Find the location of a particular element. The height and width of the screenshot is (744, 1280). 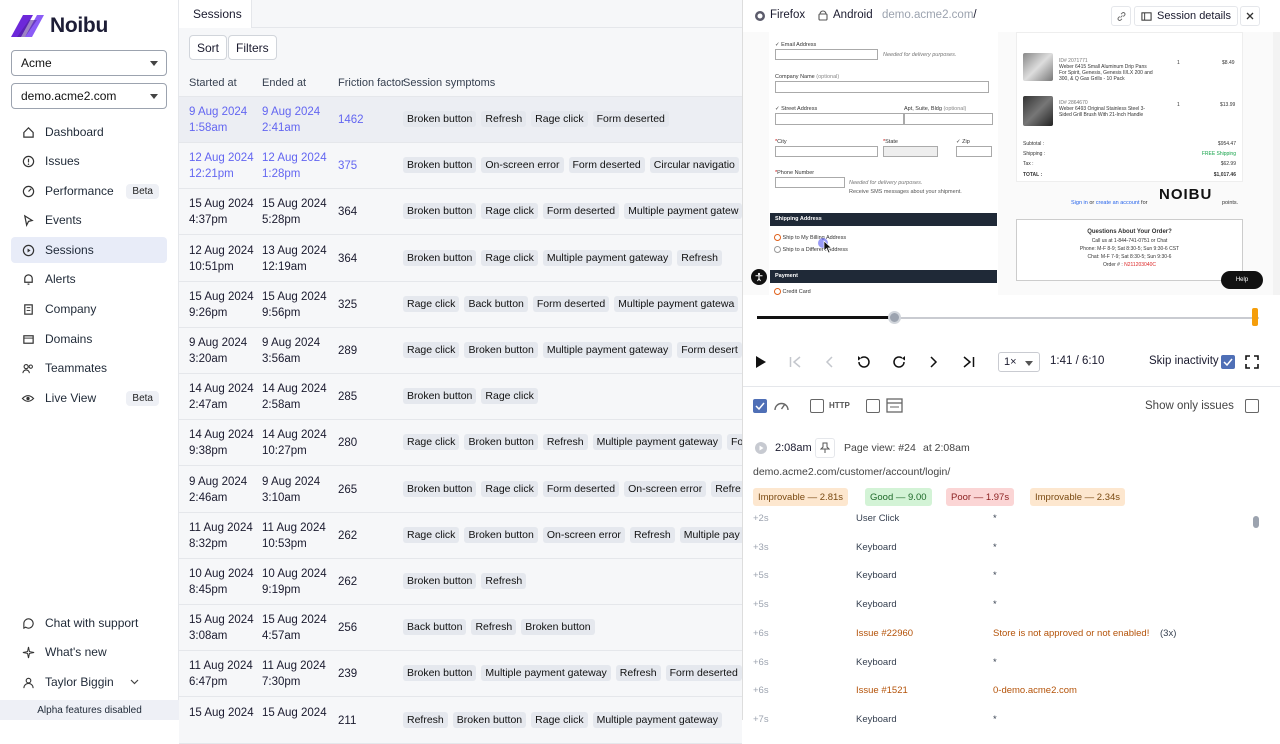

http-filter-label: HTTP is located at coordinates (839, 405).